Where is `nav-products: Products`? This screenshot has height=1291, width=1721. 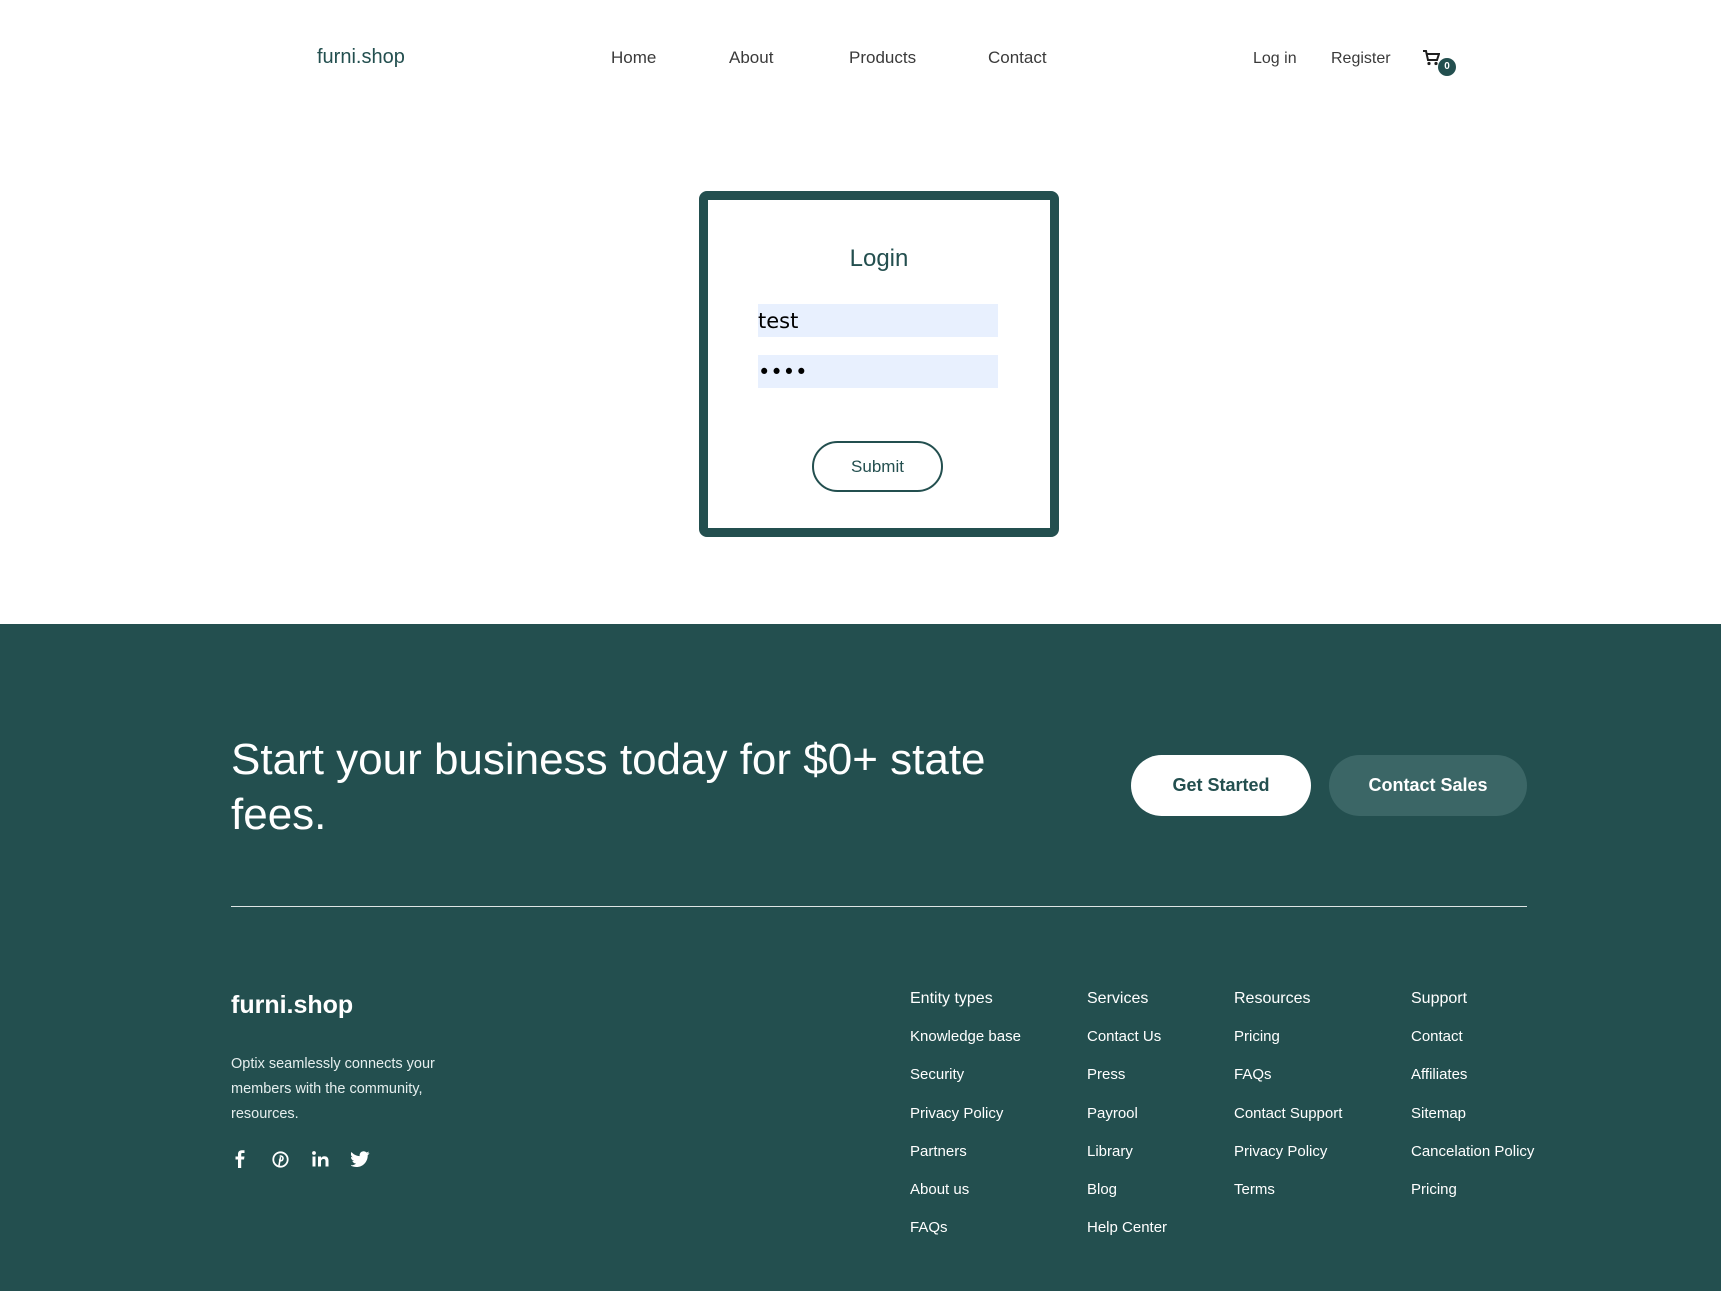
nav-products: Products is located at coordinates (882, 58).